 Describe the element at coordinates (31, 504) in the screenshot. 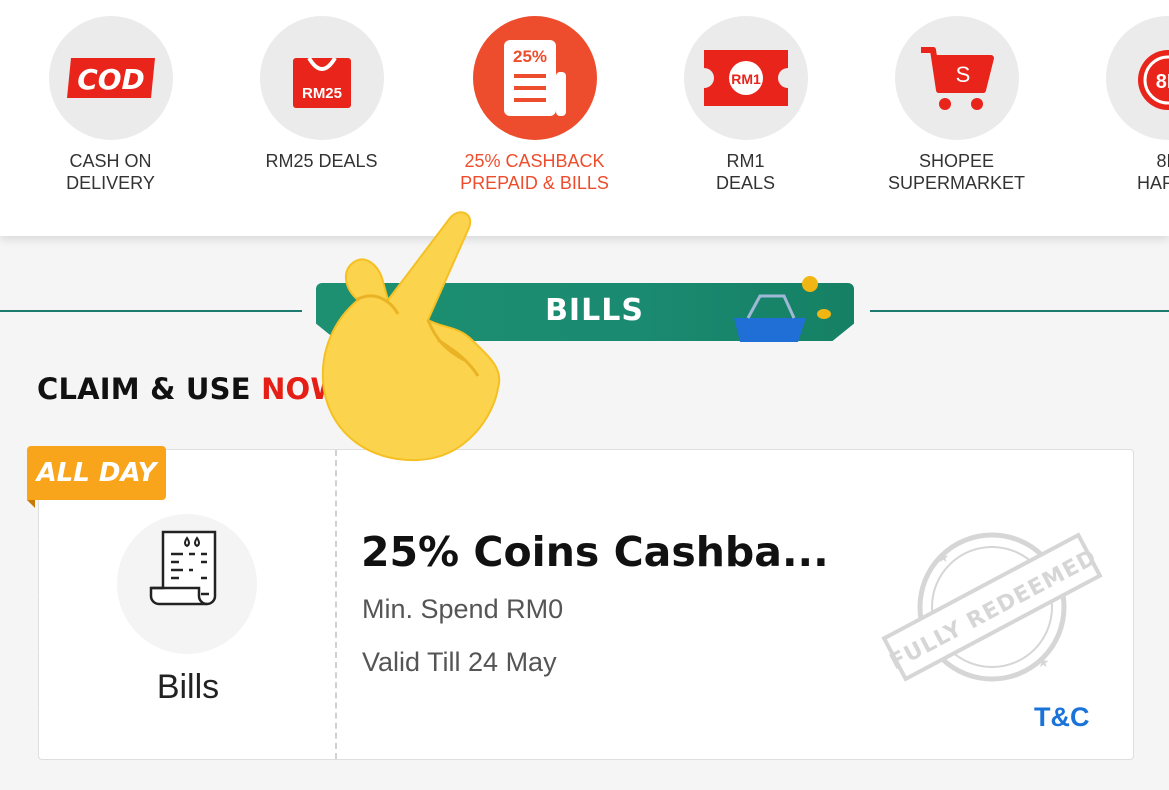

I see `badge-fold` at that location.